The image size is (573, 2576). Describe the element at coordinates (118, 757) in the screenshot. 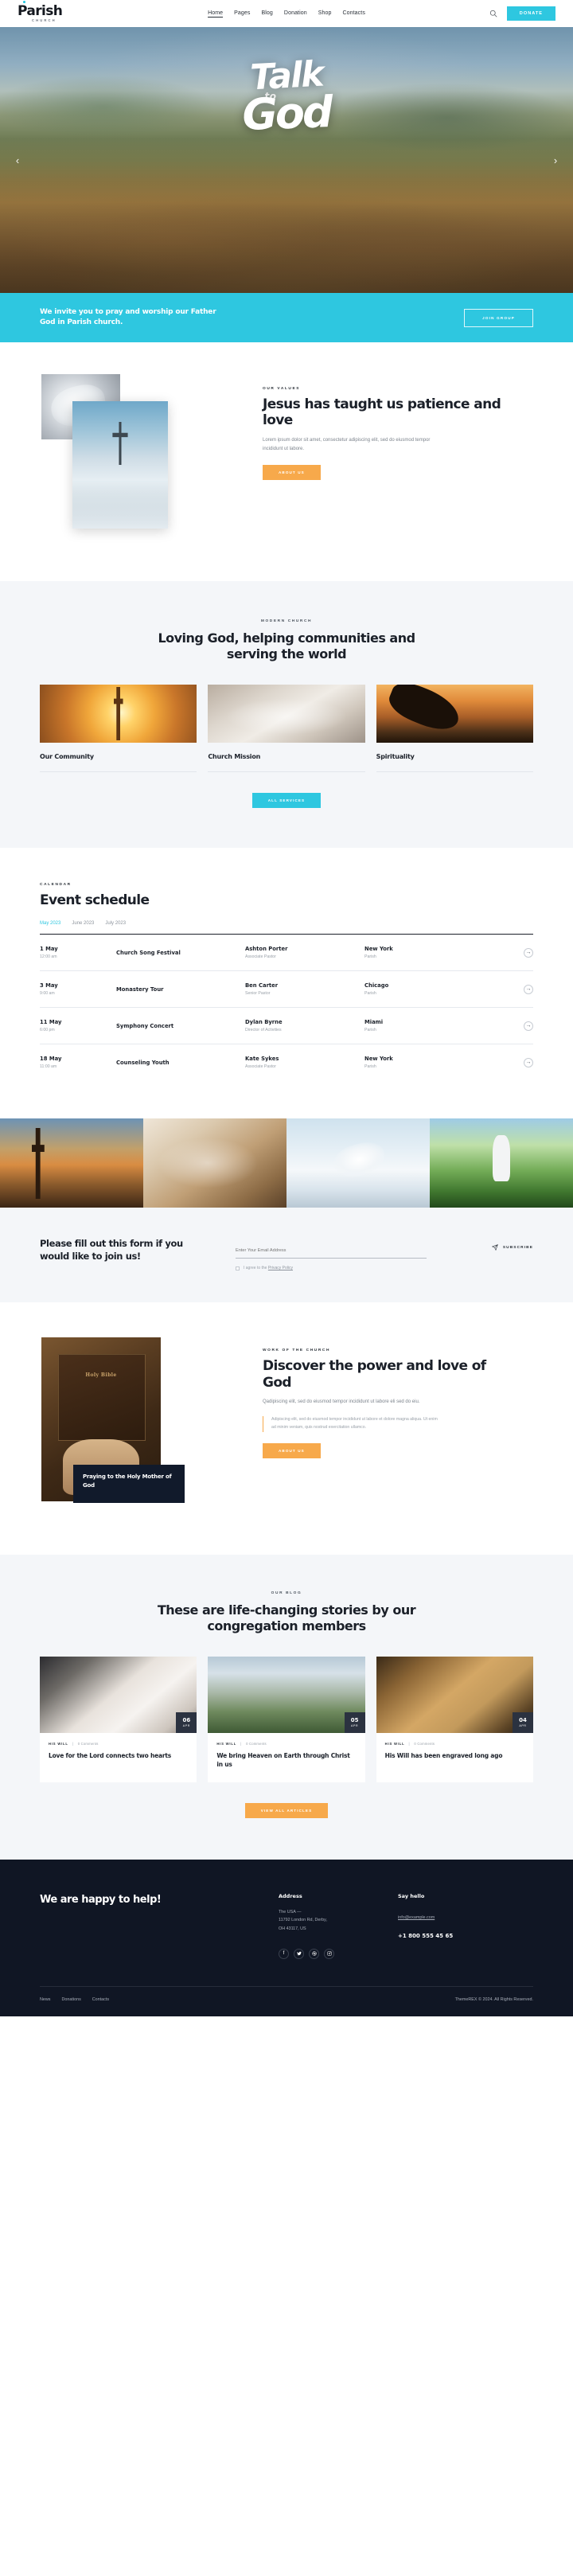

I see `service-title: Our Community` at that location.